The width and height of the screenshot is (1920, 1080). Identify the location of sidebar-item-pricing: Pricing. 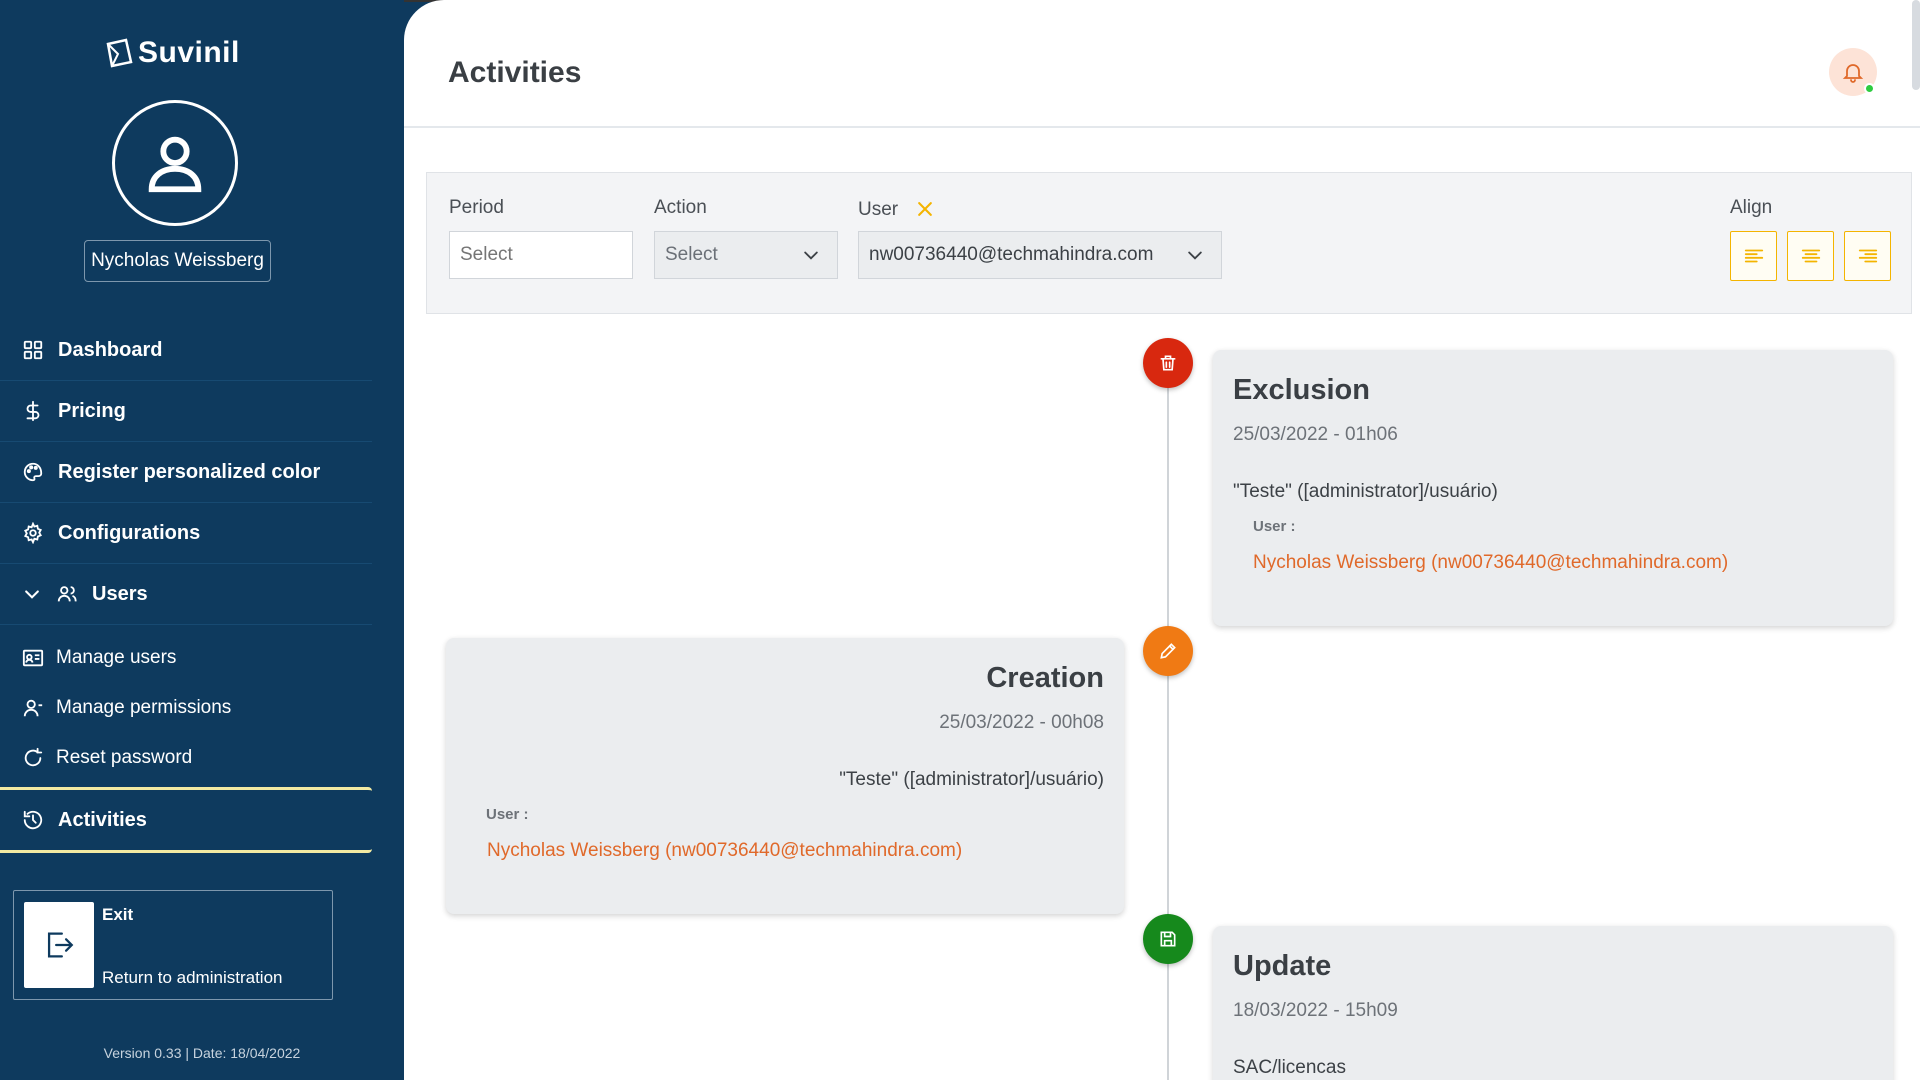
(186, 411).